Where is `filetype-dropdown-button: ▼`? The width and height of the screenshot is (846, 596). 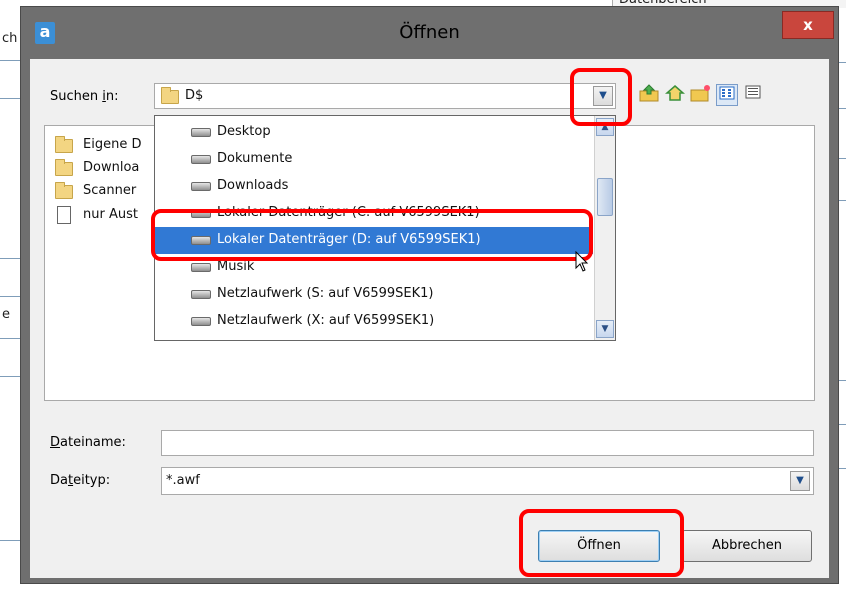 filetype-dropdown-button: ▼ is located at coordinates (800, 481).